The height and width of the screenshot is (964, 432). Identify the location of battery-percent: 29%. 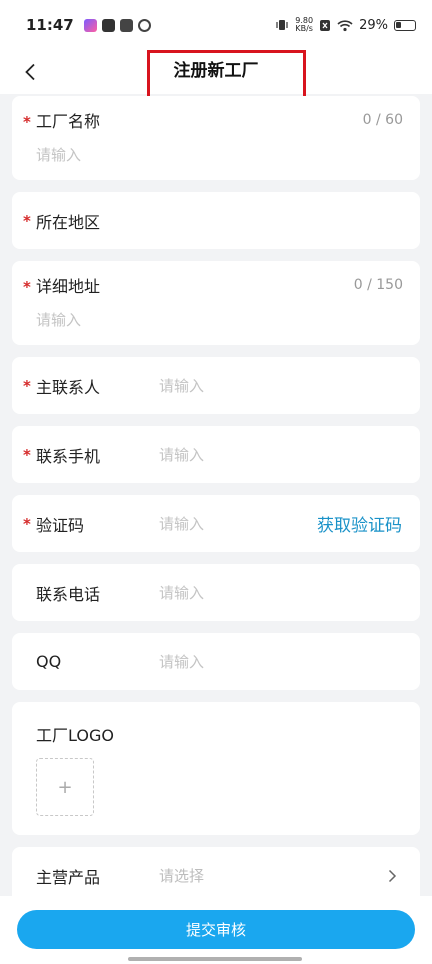
(373, 25).